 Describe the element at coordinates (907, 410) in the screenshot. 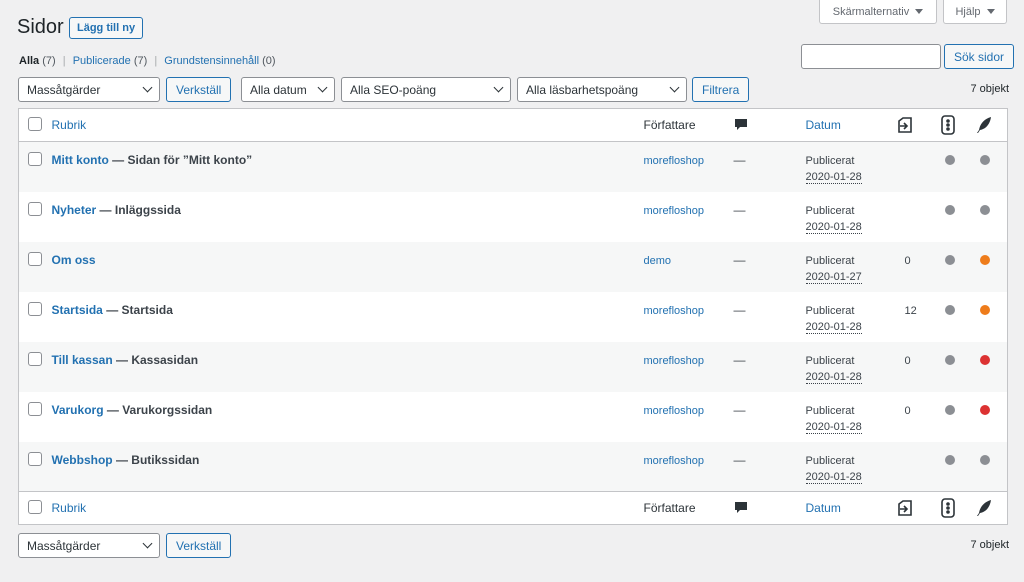

I see `internal-links-count: 0` at that location.